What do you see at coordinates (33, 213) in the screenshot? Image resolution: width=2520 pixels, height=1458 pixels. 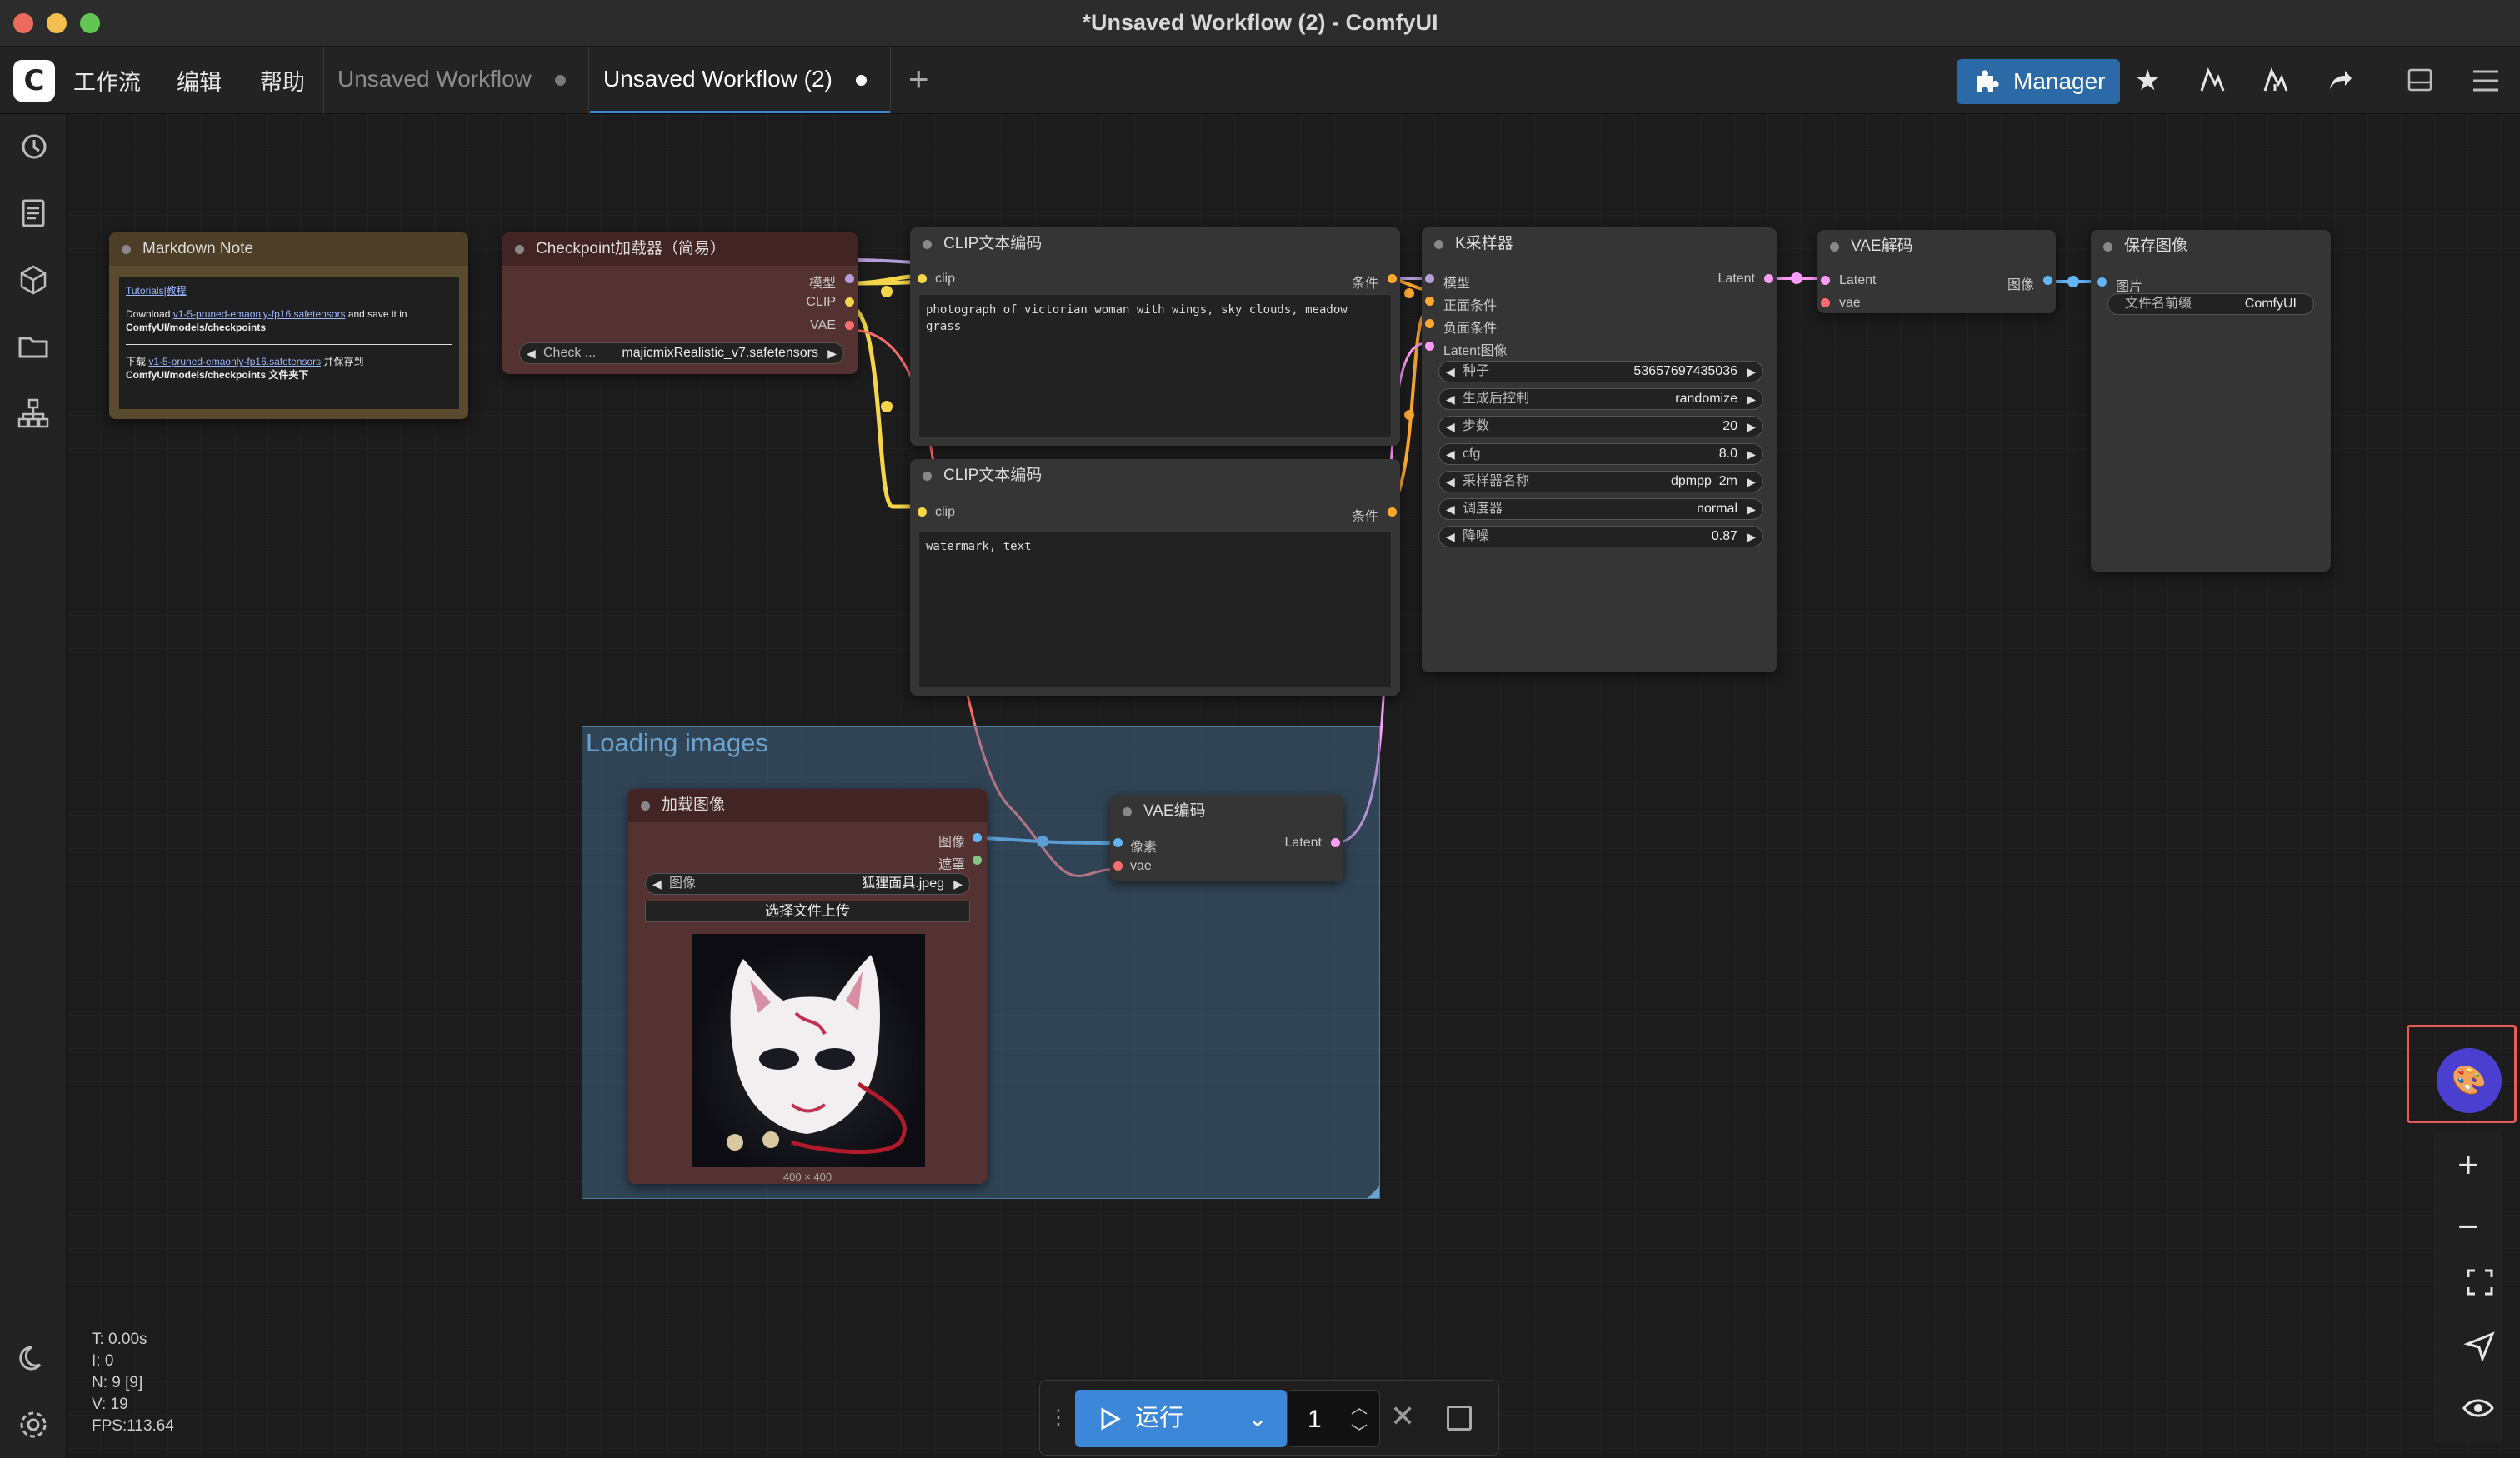 I see `document-icon` at bounding box center [33, 213].